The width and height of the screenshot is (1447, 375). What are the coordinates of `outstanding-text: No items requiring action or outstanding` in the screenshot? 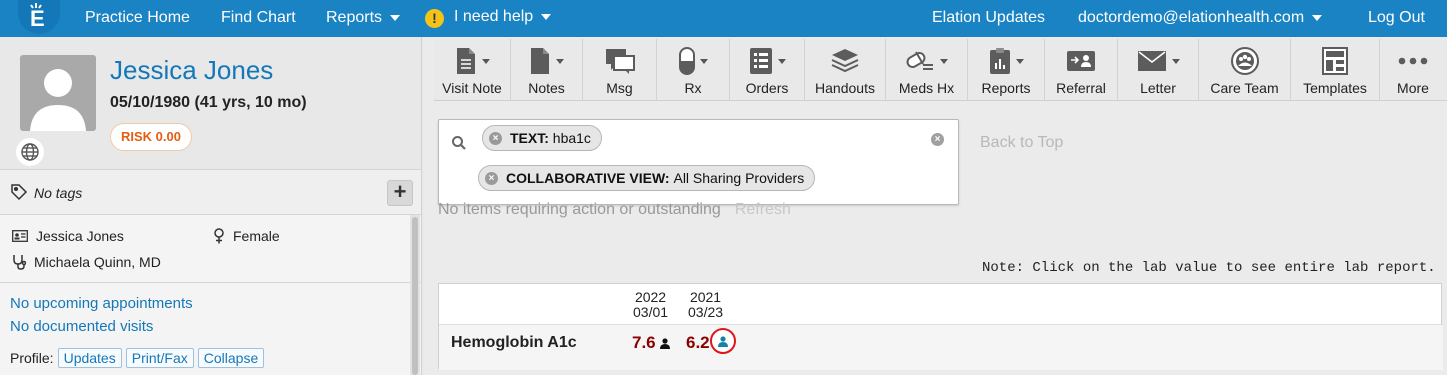 It's located at (579, 209).